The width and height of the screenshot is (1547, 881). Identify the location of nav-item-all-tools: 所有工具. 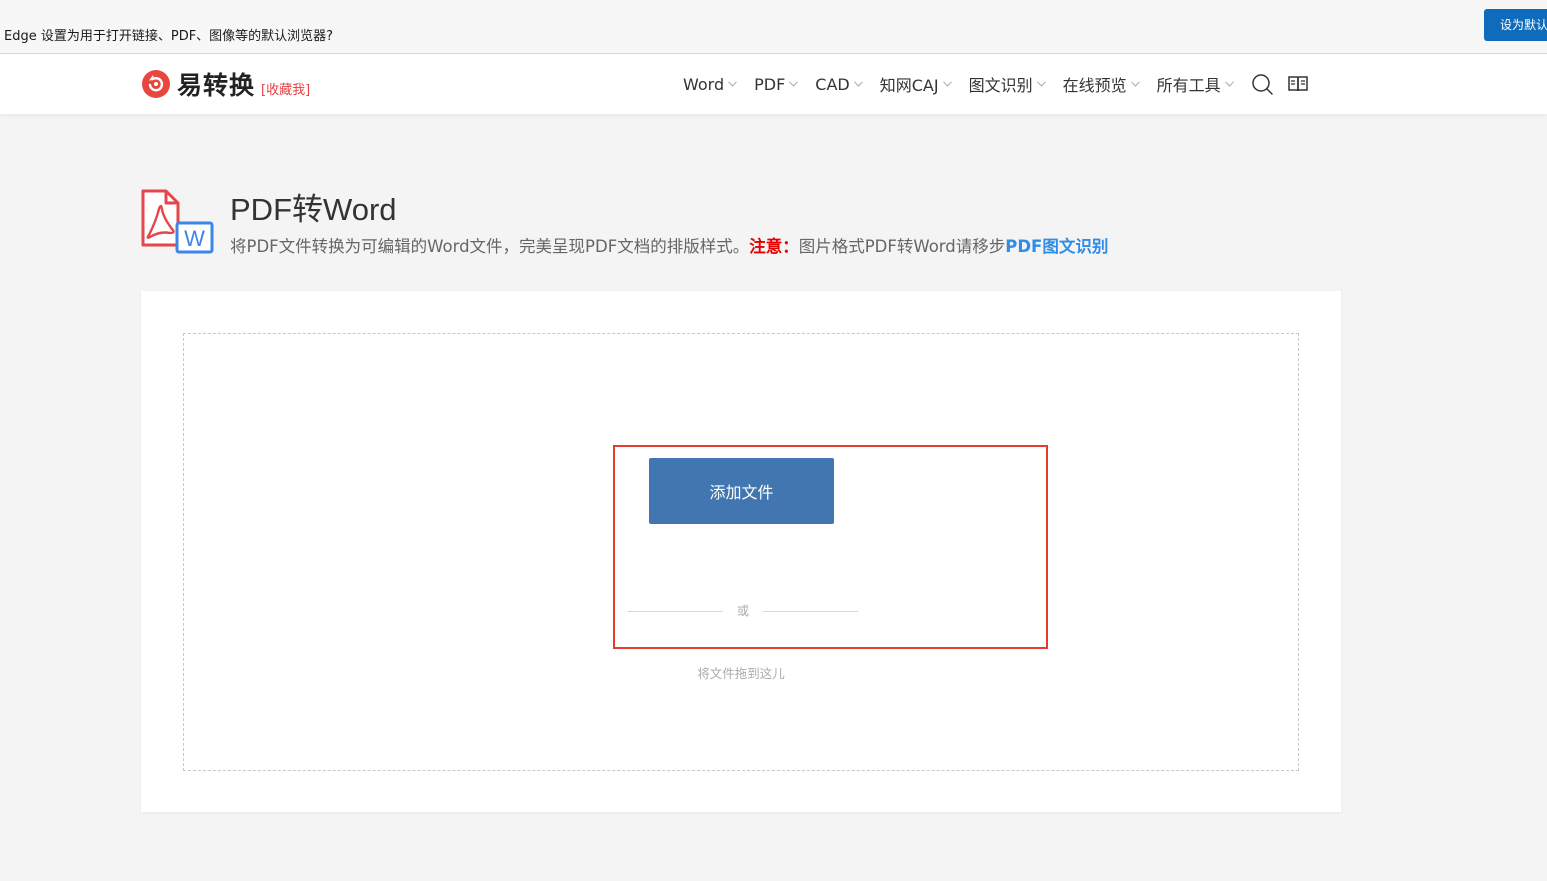
(1195, 84).